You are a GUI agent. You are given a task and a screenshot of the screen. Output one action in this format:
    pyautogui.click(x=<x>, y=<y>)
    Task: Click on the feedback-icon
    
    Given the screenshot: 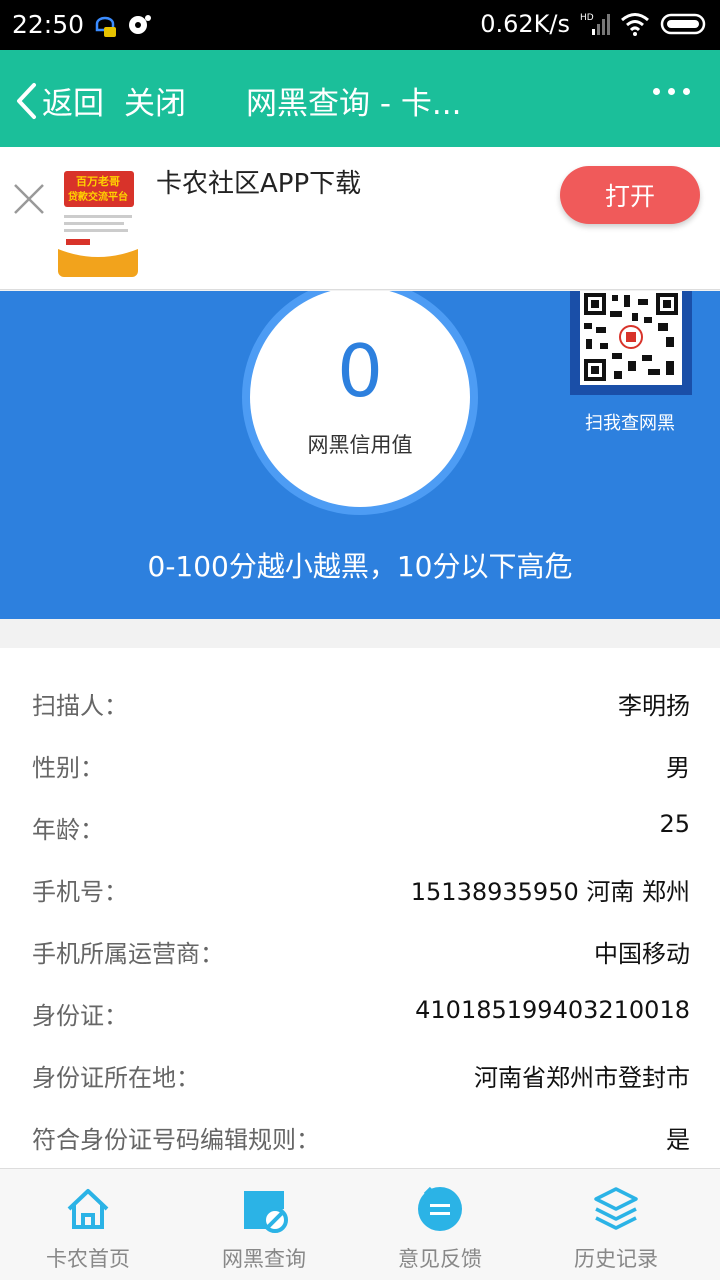 What is the action you would take?
    pyautogui.click(x=440, y=1208)
    